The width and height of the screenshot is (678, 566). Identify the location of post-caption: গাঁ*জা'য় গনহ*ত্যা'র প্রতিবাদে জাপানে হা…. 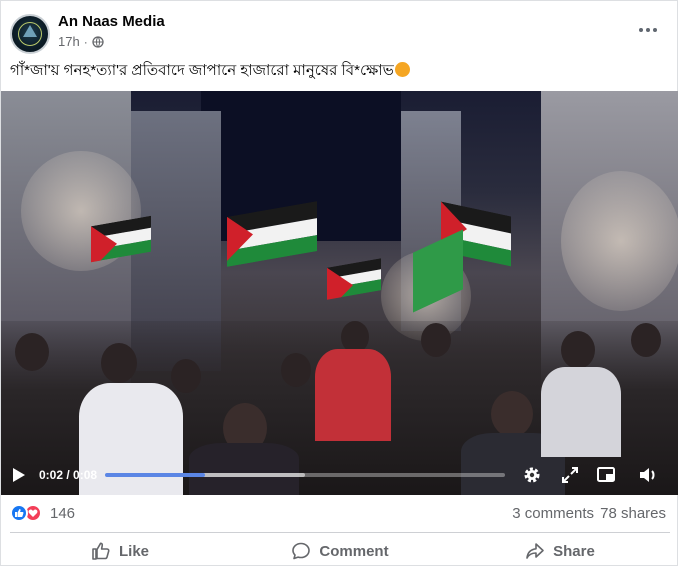
(340, 71).